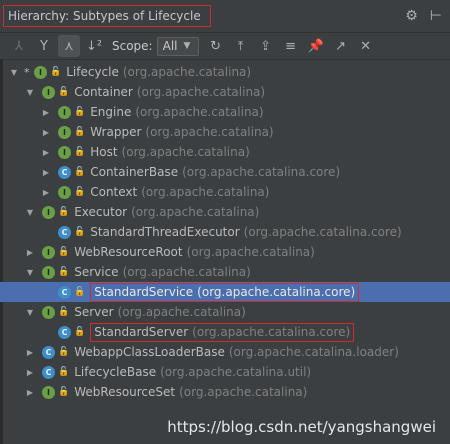  What do you see at coordinates (225, 192) in the screenshot?
I see `tree-row-context: ▶ I 🔓 Context (org.apache.catalina)` at bounding box center [225, 192].